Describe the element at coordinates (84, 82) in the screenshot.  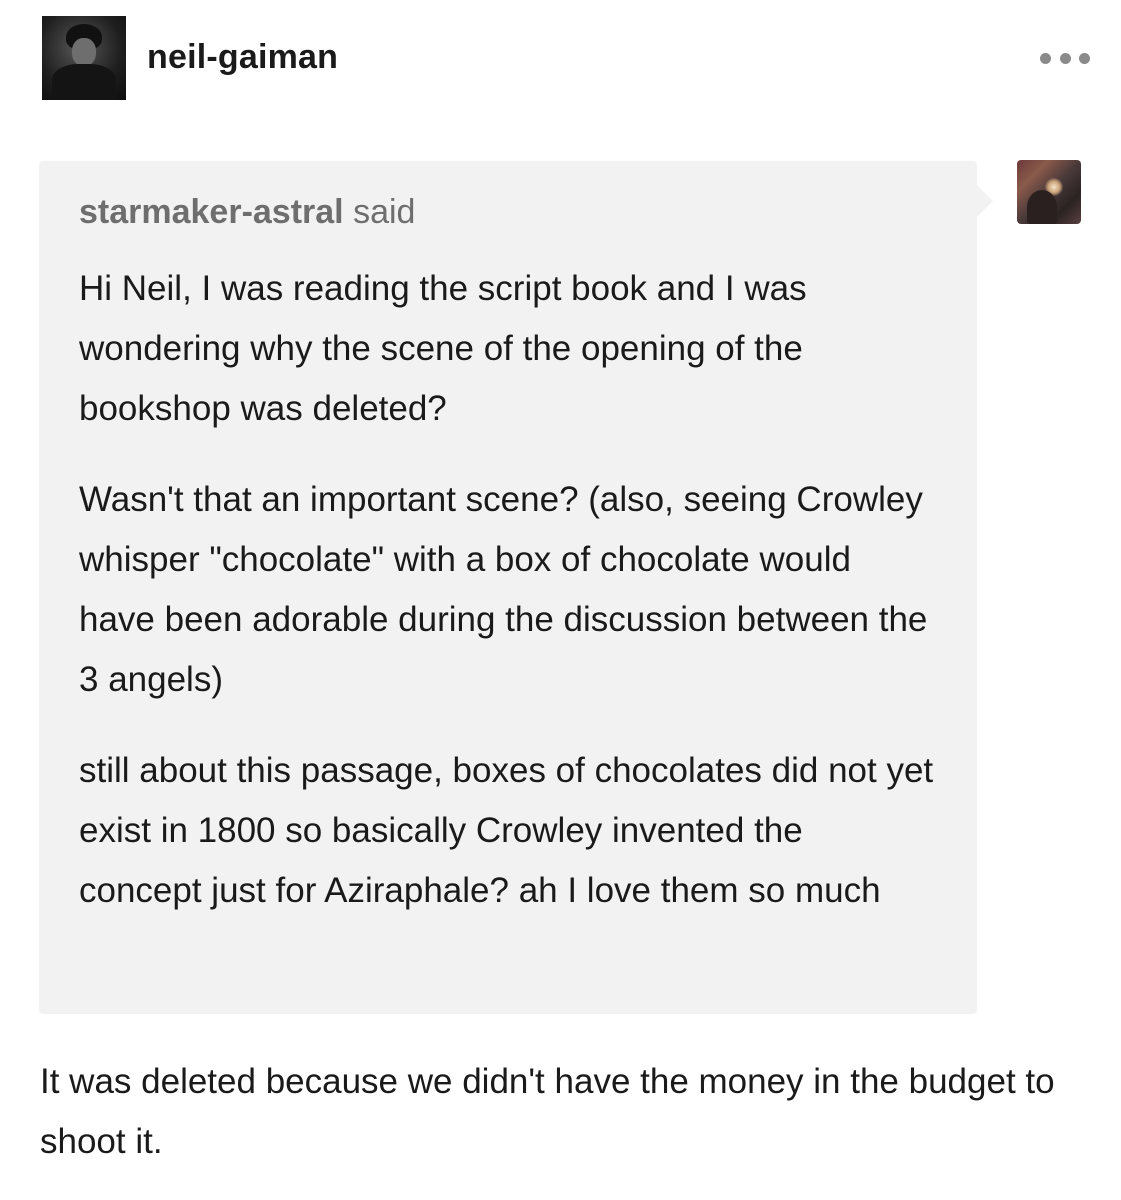
I see `avatar-body` at that location.